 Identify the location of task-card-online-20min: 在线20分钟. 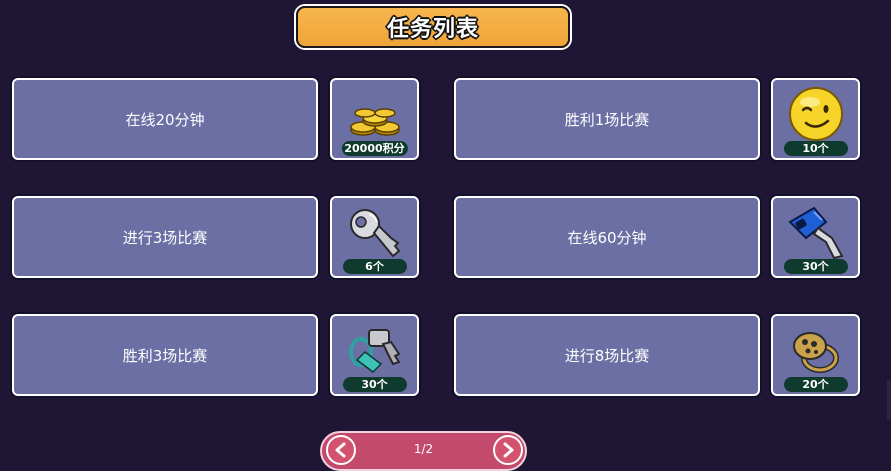
(165, 119).